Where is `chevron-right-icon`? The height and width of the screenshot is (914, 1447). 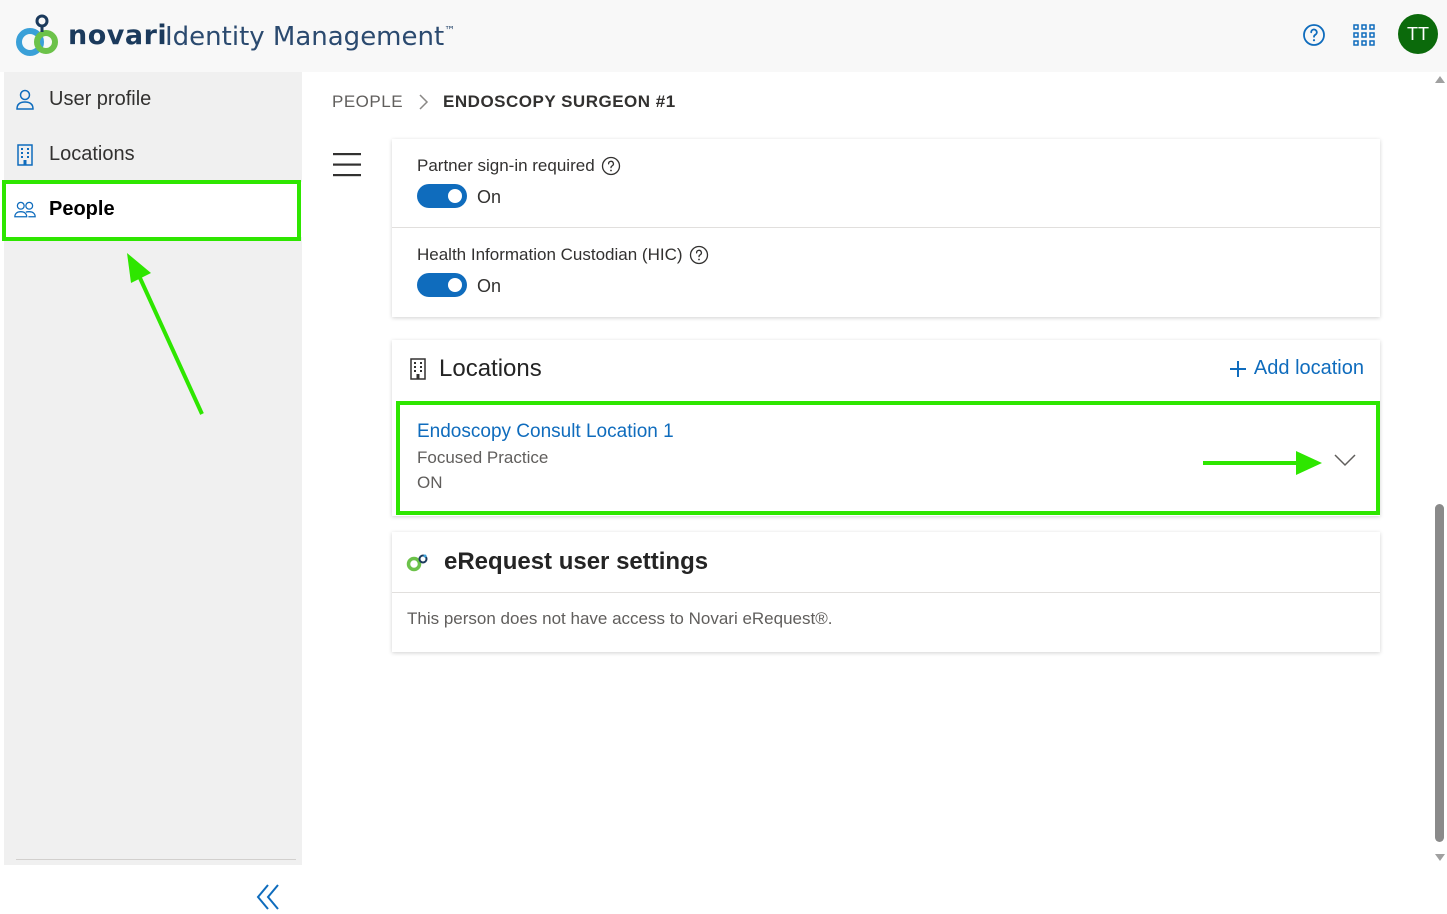
chevron-right-icon is located at coordinates (424, 102).